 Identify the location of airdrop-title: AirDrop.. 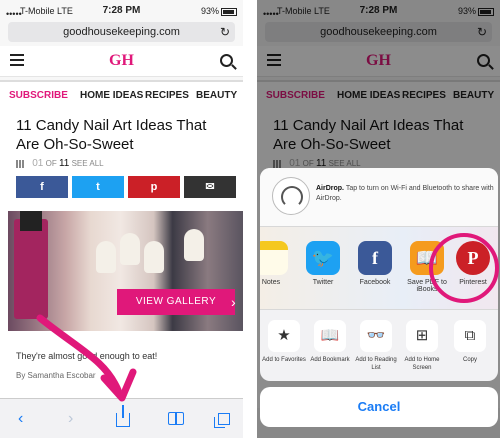
(330, 188).